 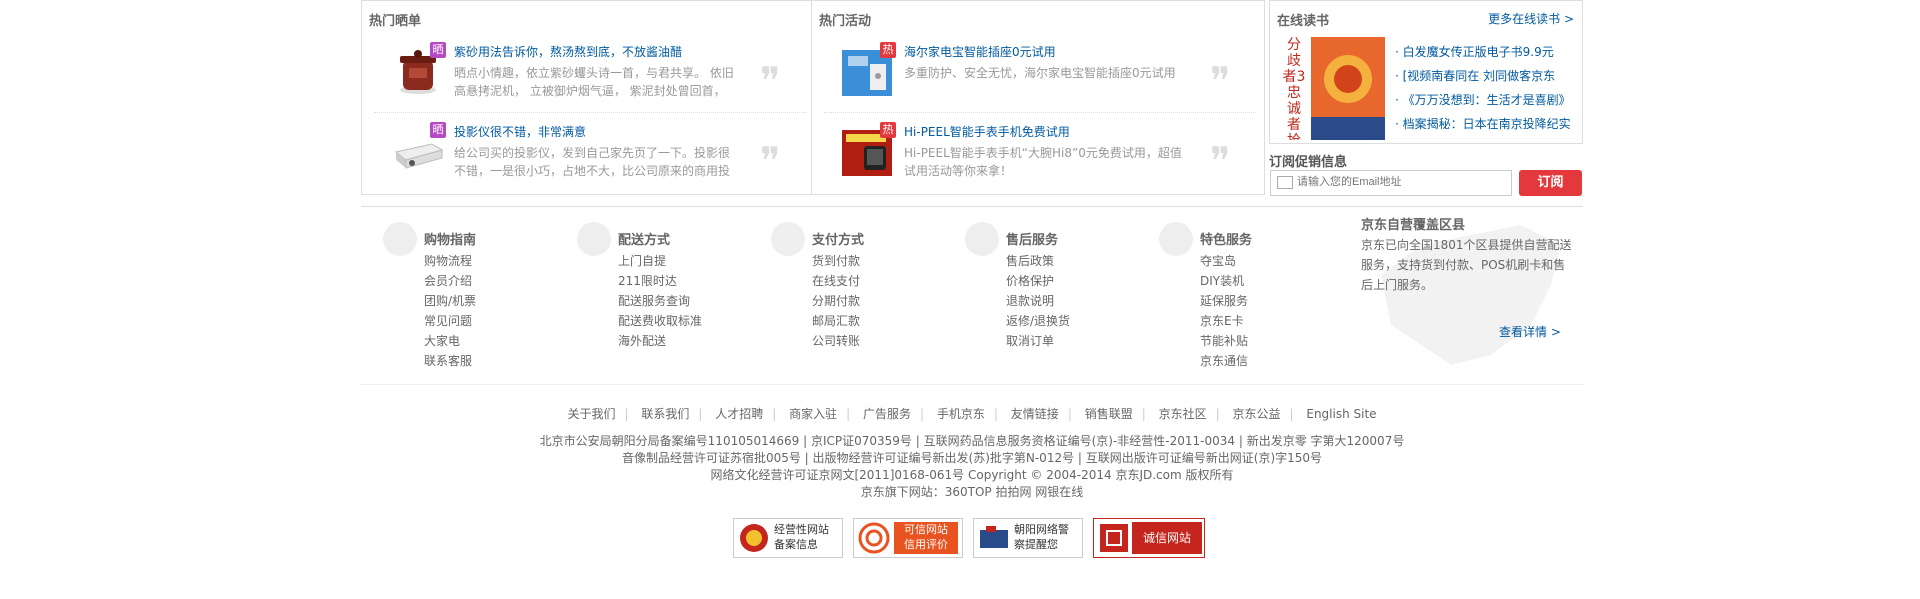 I want to click on hot-share-title: 热门晒单, so click(x=395, y=21).